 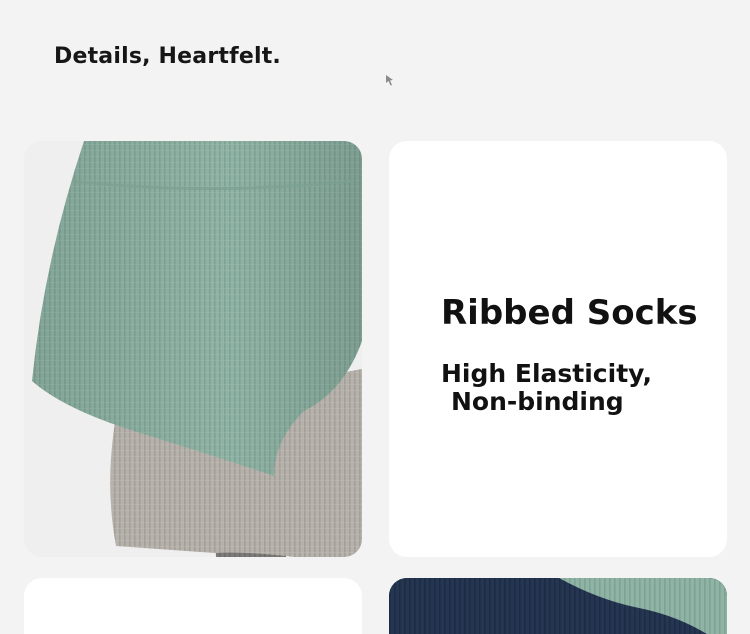 What do you see at coordinates (193, 606) in the screenshot?
I see `next-card` at bounding box center [193, 606].